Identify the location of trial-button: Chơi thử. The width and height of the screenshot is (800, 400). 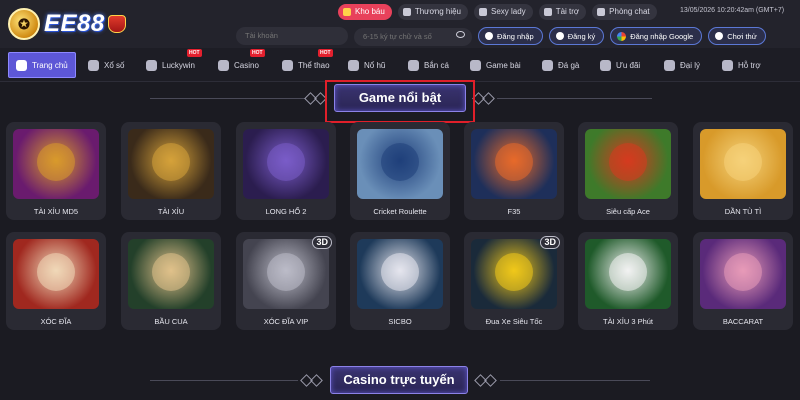
(737, 36).